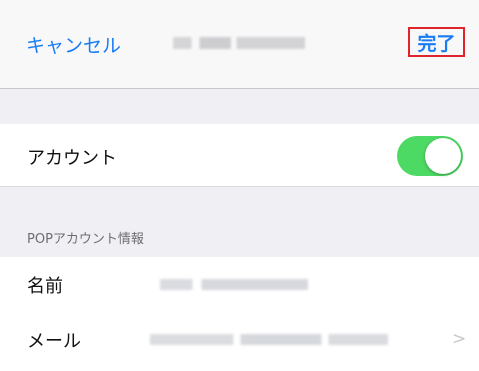 This screenshot has width=479, height=371. I want to click on nav-title-redacted, so click(239, 43).